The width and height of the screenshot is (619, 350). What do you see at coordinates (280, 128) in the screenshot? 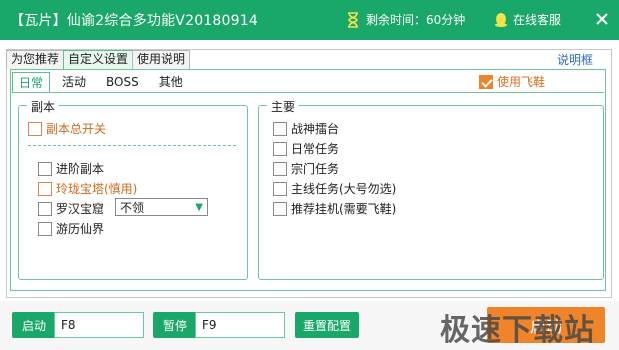
I see `task-arena-checkbox` at bounding box center [280, 128].